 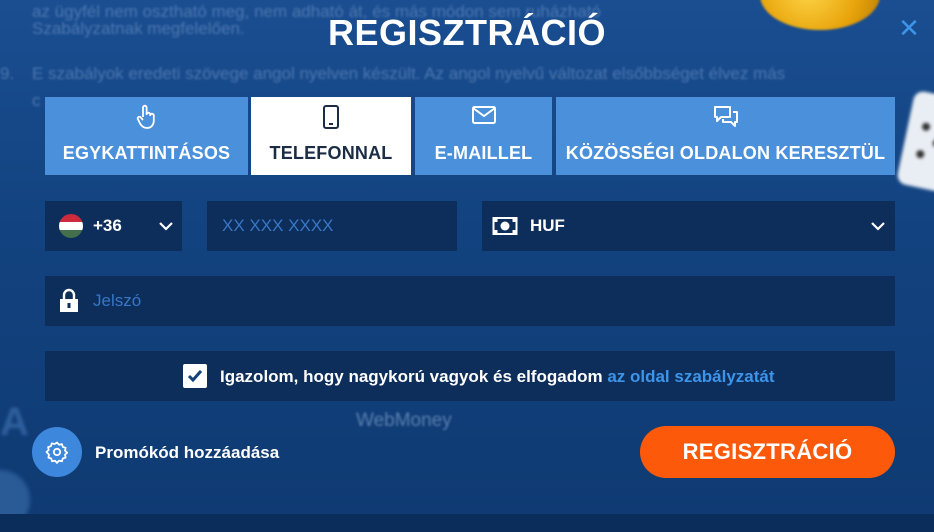 I want to click on tab-label: TELEFONNAL, so click(x=331, y=153).